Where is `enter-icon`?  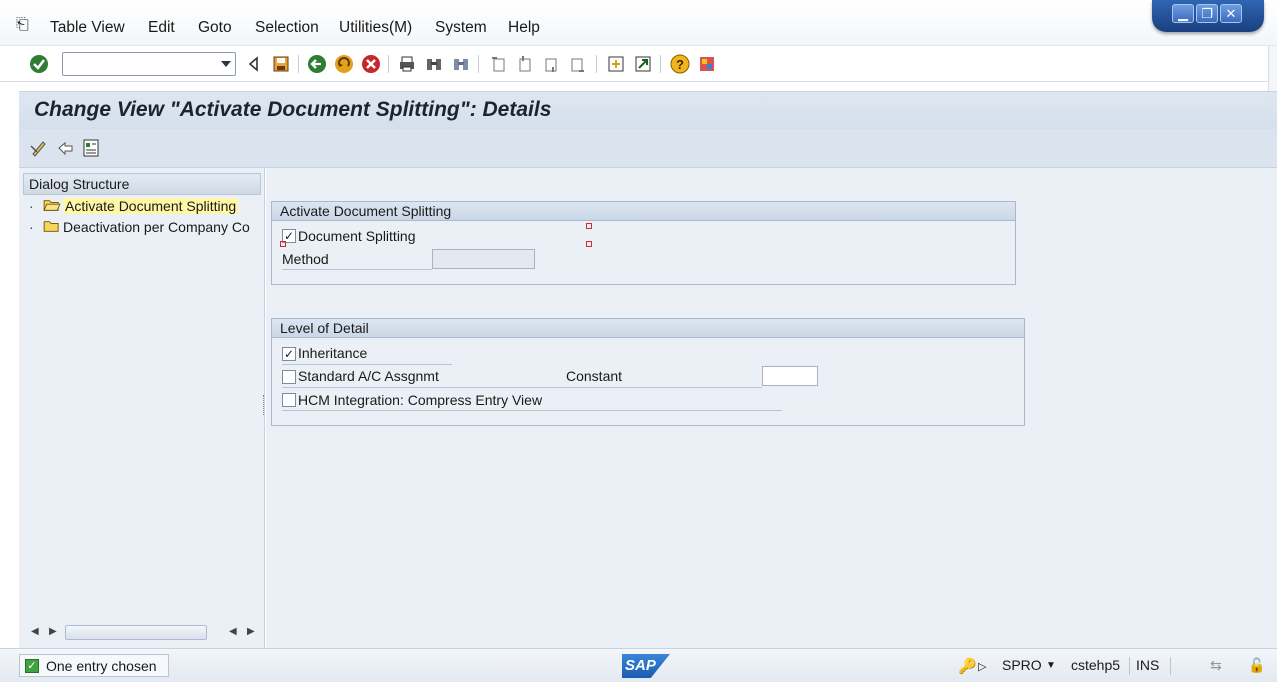
enter-icon is located at coordinates (39, 64).